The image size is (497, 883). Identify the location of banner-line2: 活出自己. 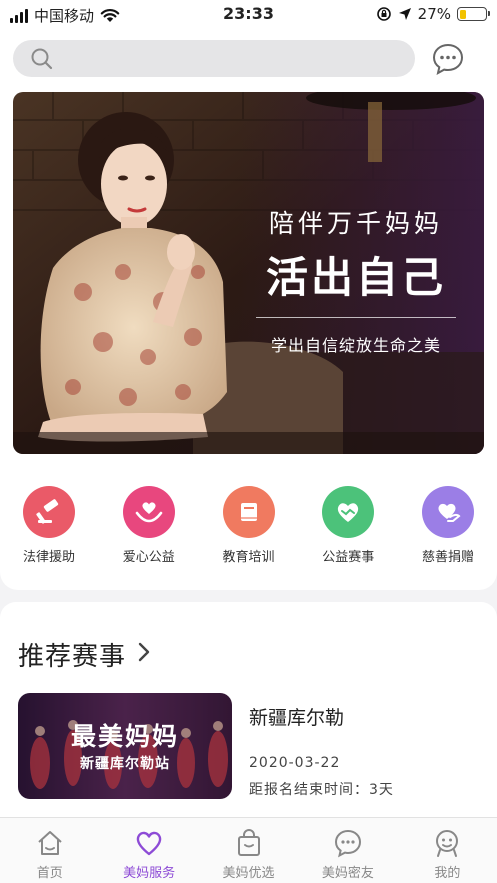
(355, 277).